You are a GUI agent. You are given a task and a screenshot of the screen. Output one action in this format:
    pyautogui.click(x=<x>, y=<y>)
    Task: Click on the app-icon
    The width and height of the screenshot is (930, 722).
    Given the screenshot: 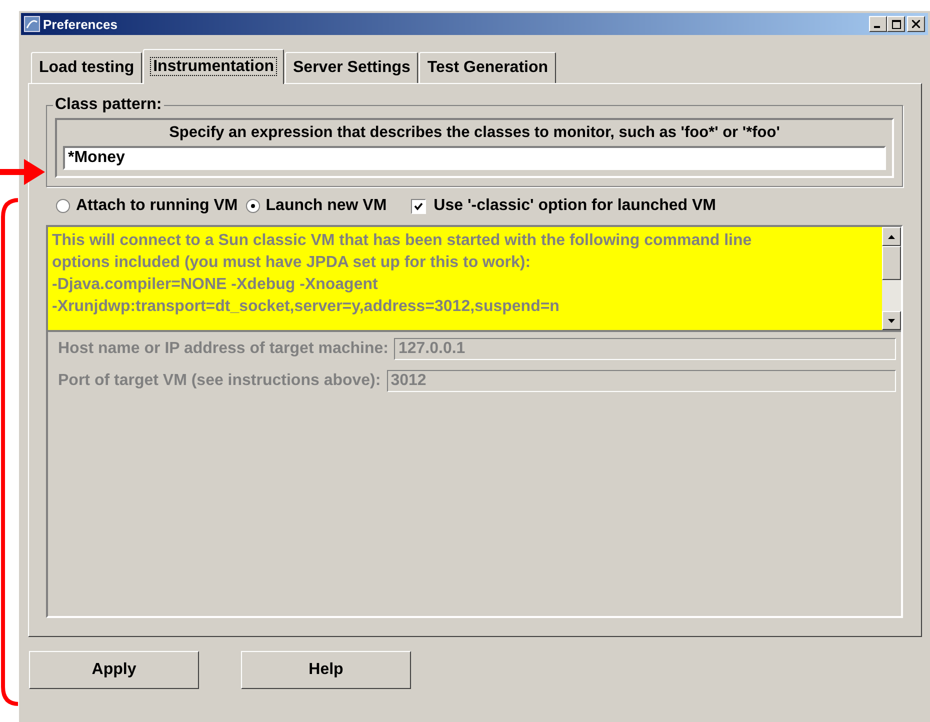 What is the action you would take?
    pyautogui.click(x=32, y=24)
    